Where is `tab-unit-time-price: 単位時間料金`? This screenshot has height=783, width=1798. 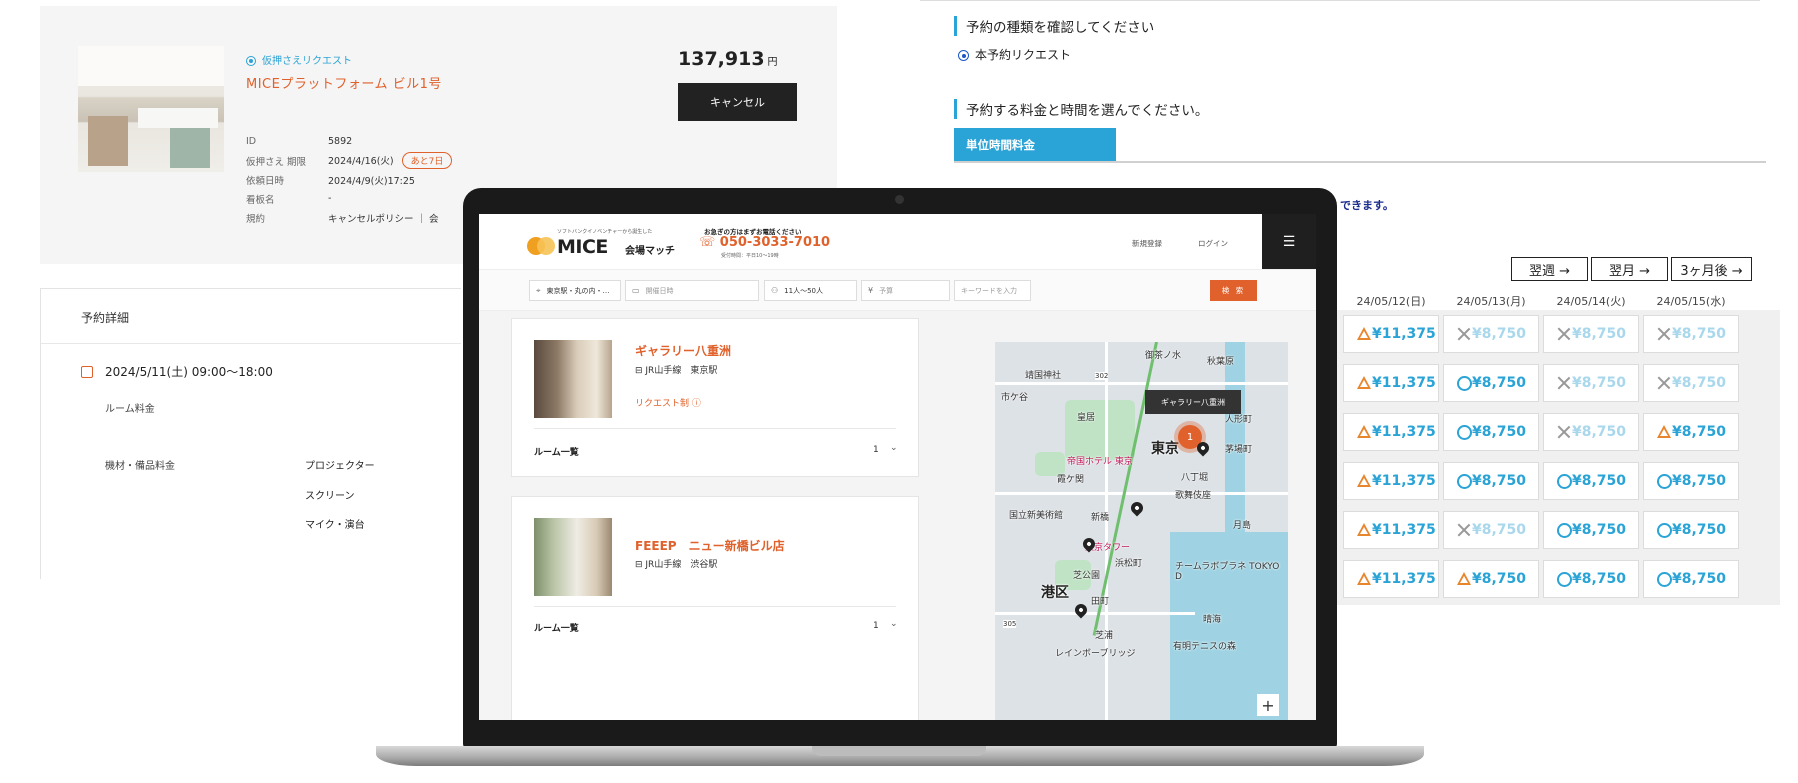 tab-unit-time-price: 単位時間料金 is located at coordinates (1035, 144).